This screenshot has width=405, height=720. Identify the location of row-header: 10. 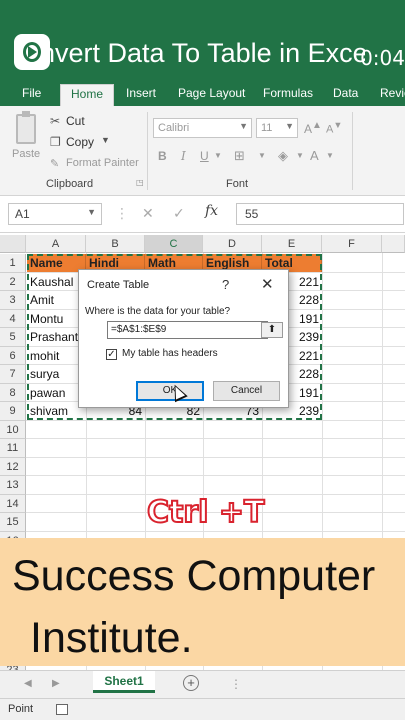
(13, 429).